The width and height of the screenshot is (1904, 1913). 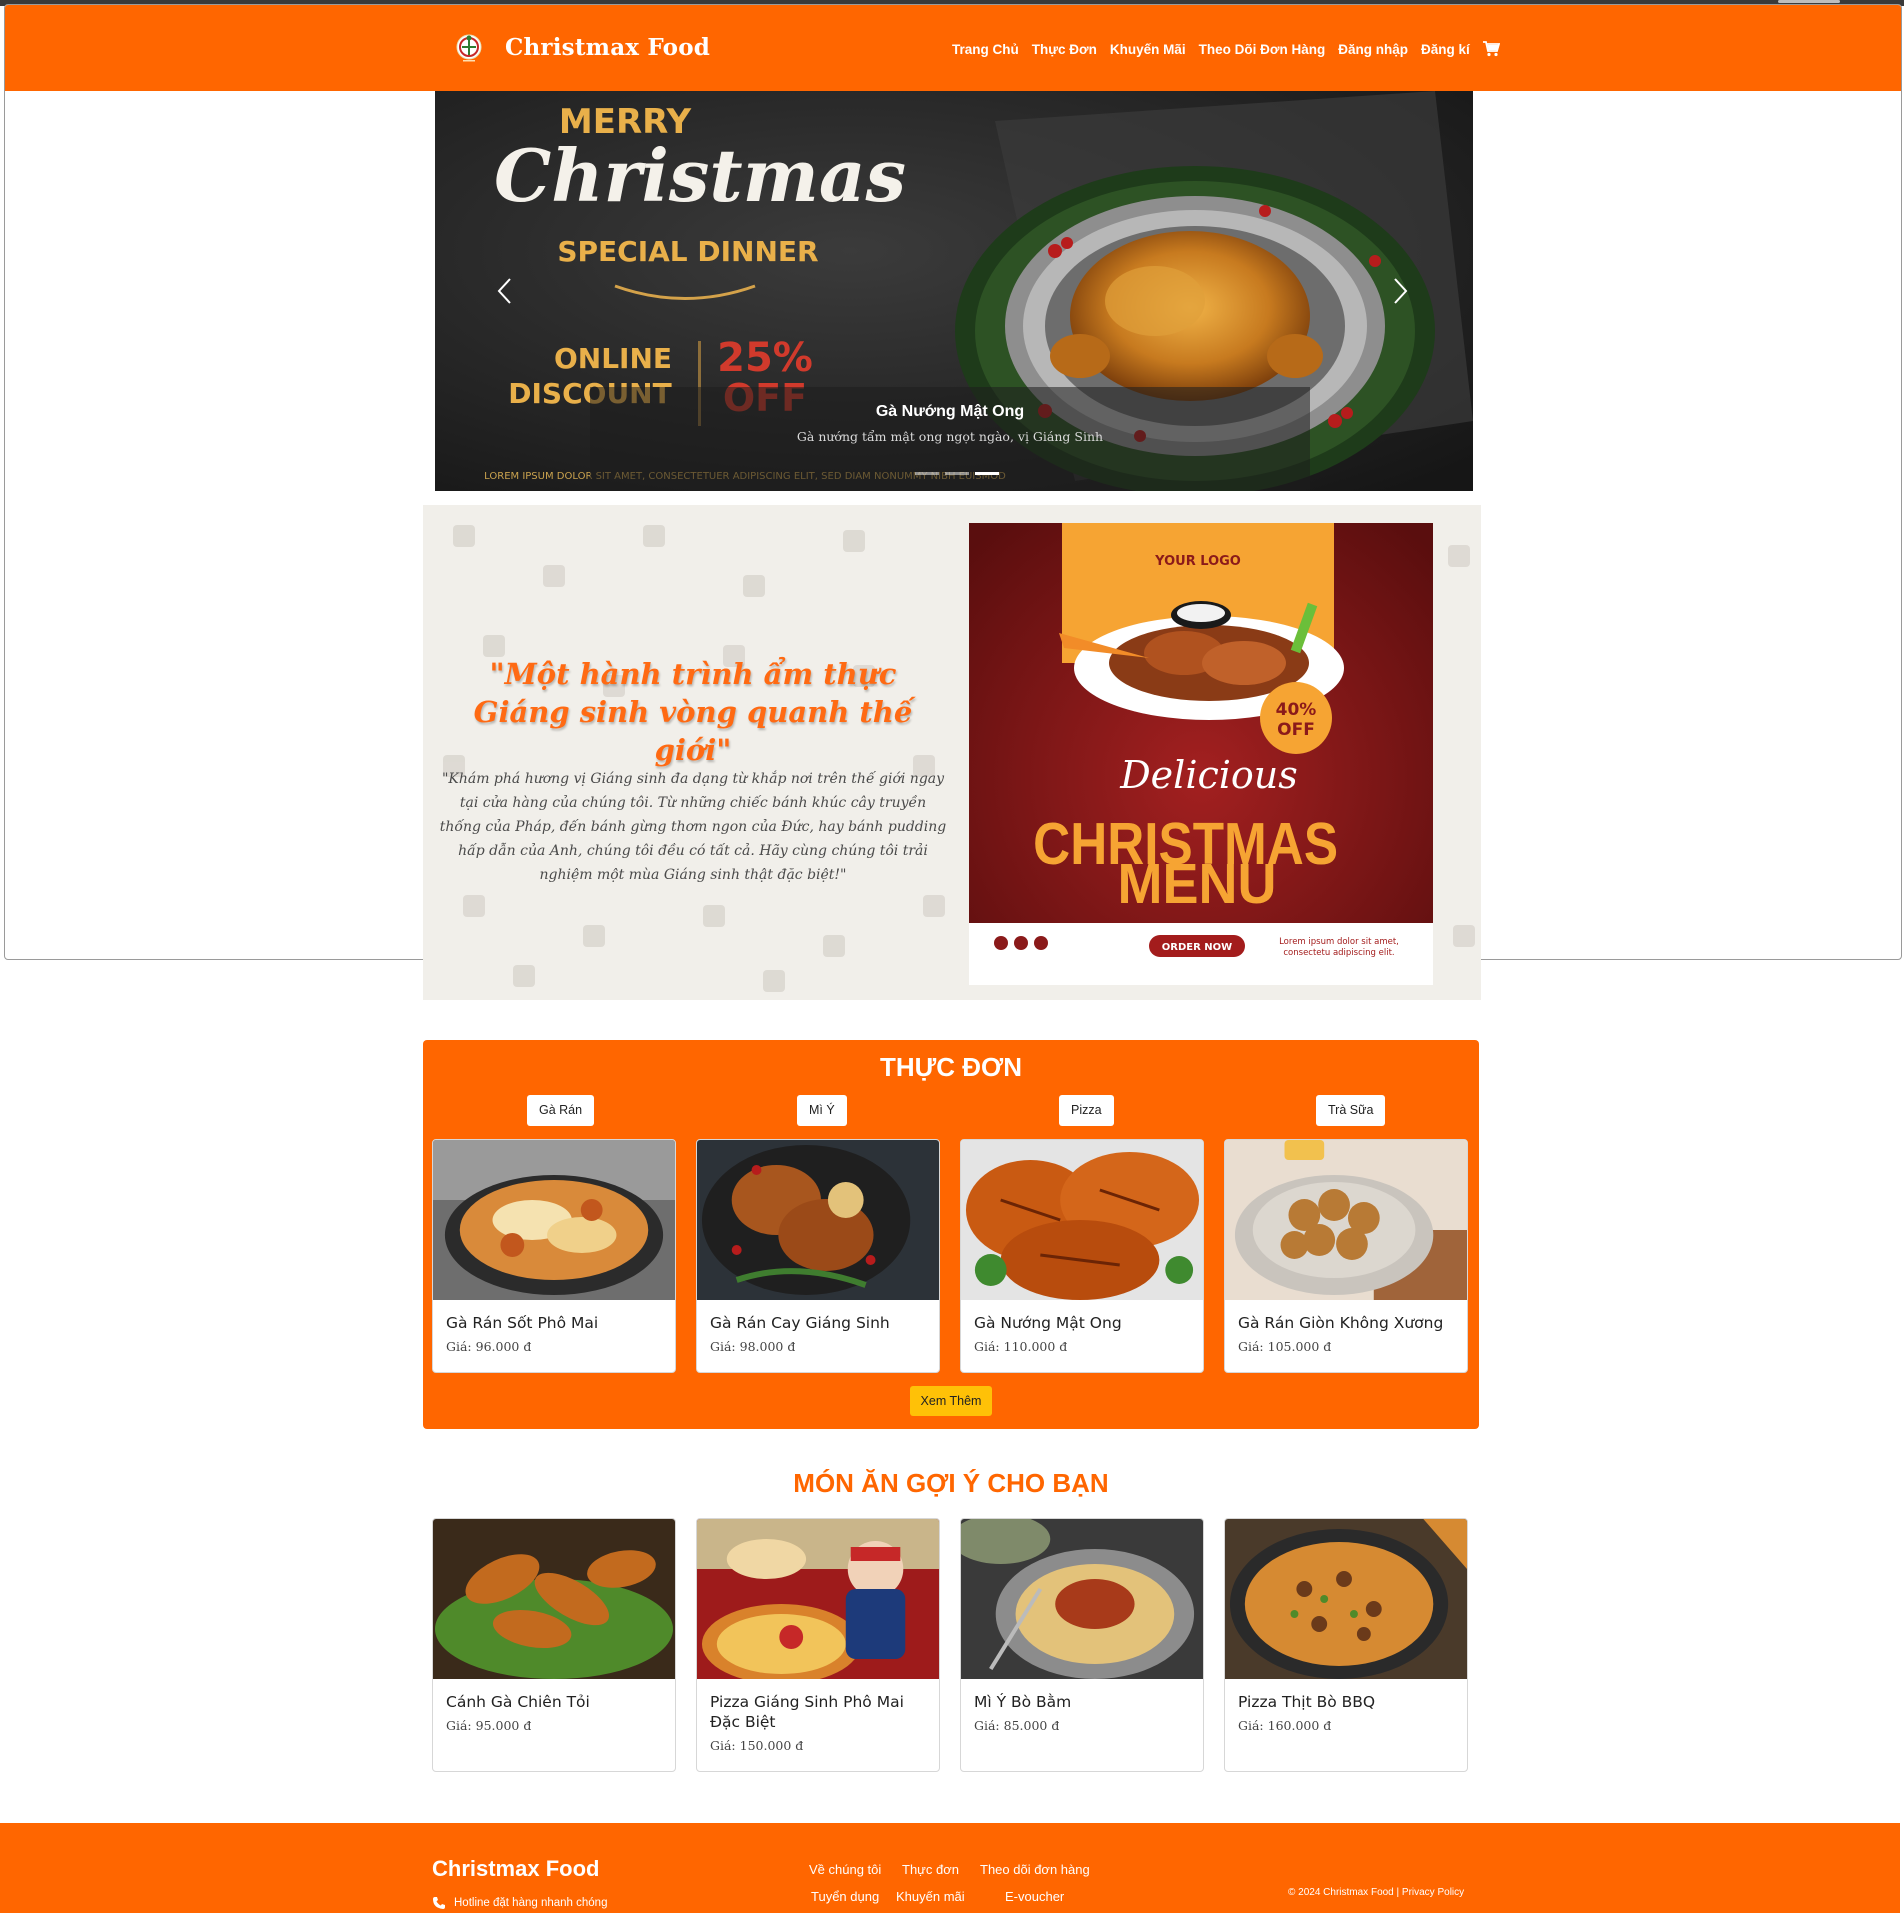 I want to click on menu-title: THỰC ĐƠN, so click(x=951, y=1067).